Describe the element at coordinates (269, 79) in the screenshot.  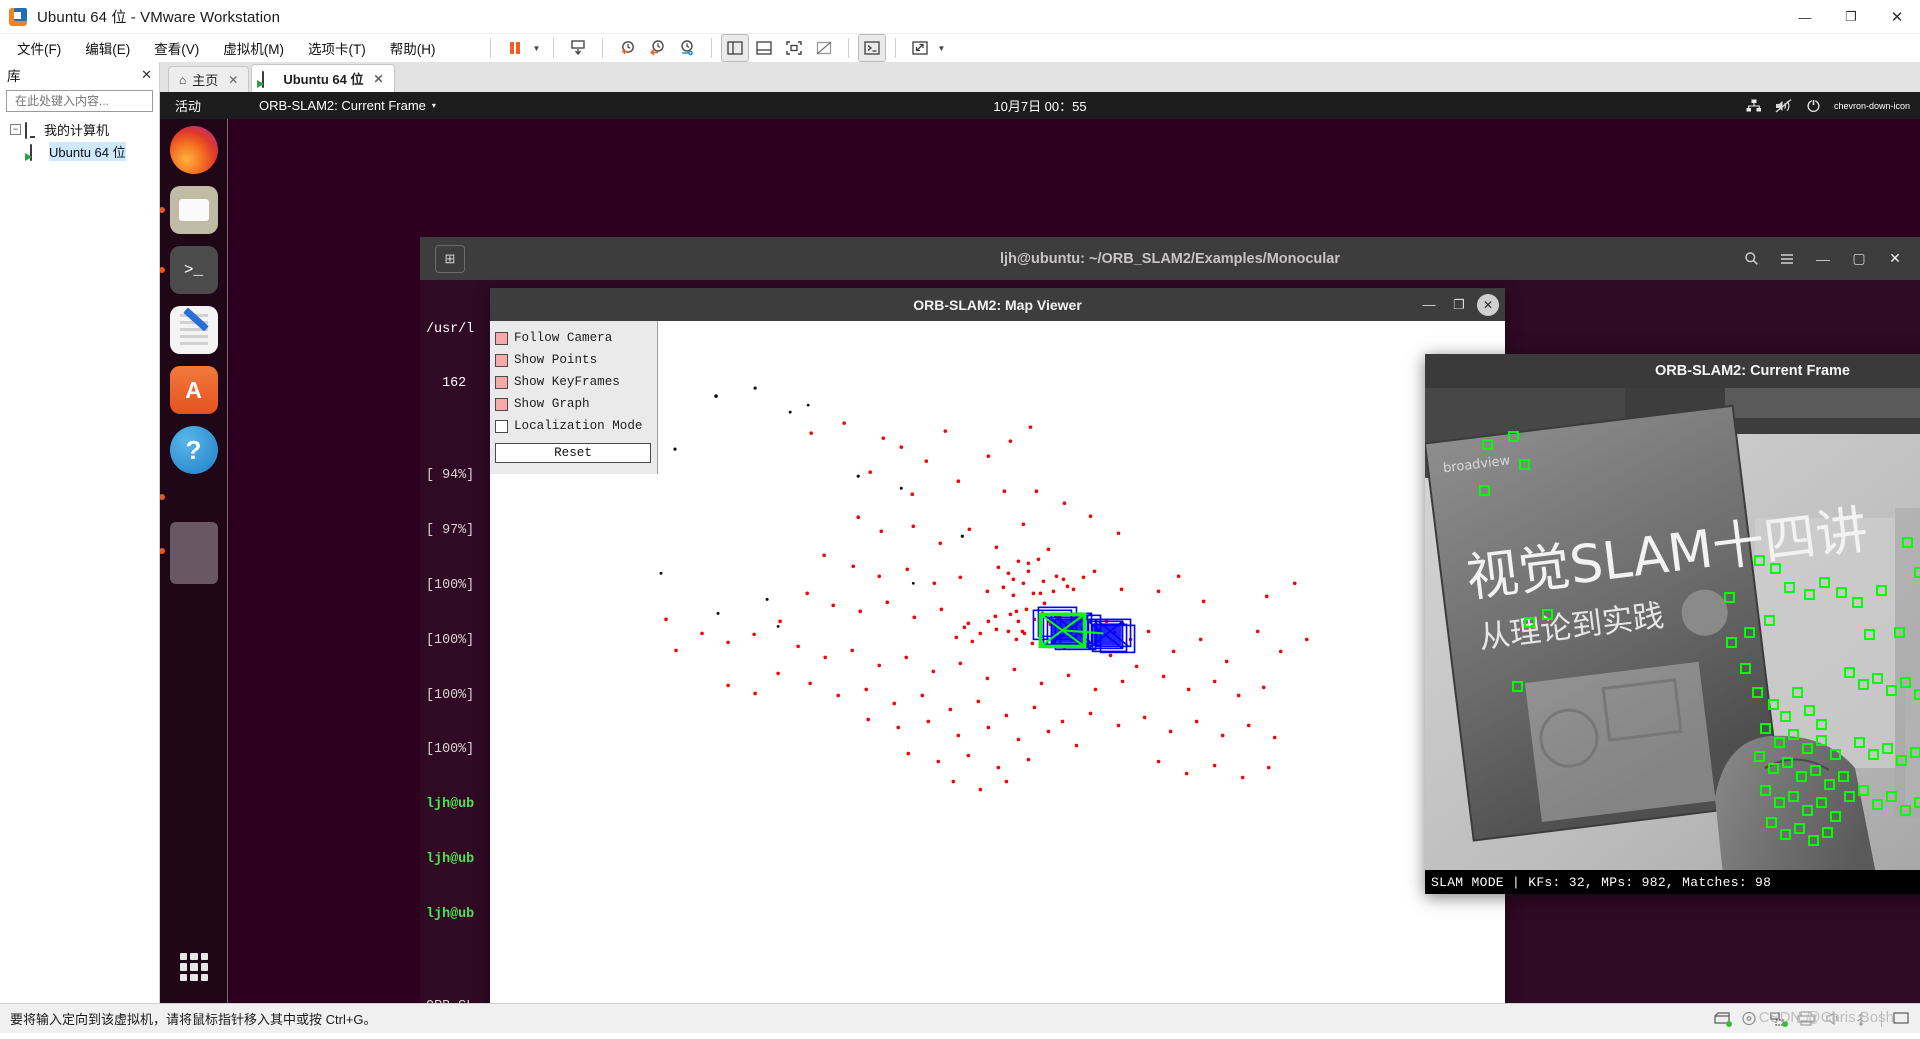
I see `vm-icon` at that location.